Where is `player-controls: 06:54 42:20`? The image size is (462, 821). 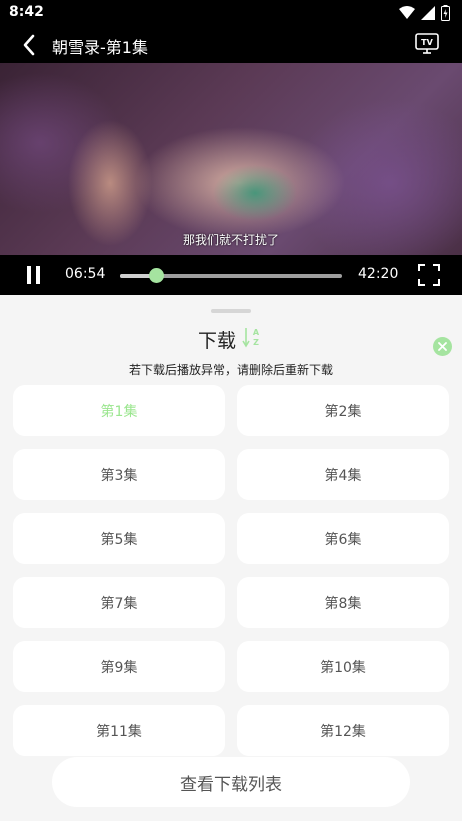 player-controls: 06:54 42:20 is located at coordinates (231, 275).